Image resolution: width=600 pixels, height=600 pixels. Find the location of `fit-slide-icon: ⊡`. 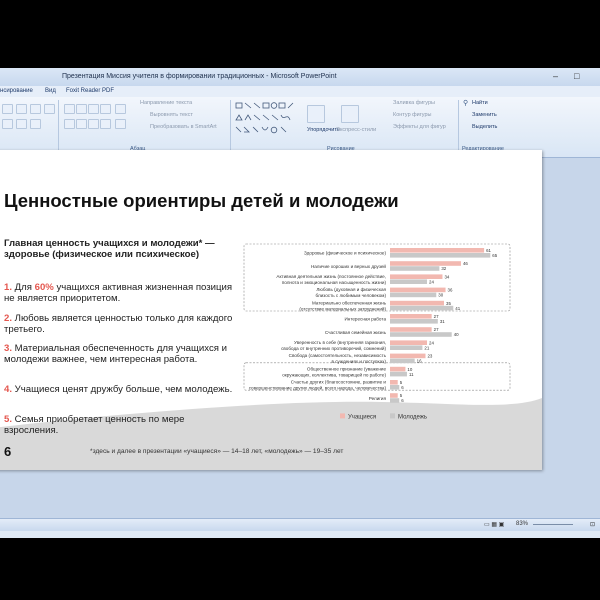

fit-slide-icon: ⊡ is located at coordinates (592, 524).